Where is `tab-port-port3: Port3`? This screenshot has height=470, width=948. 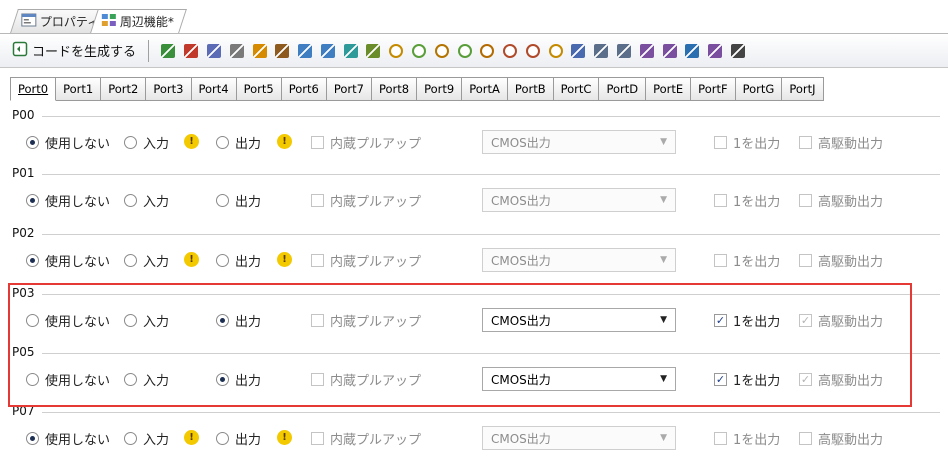
tab-port-port3: Port3 is located at coordinates (169, 89).